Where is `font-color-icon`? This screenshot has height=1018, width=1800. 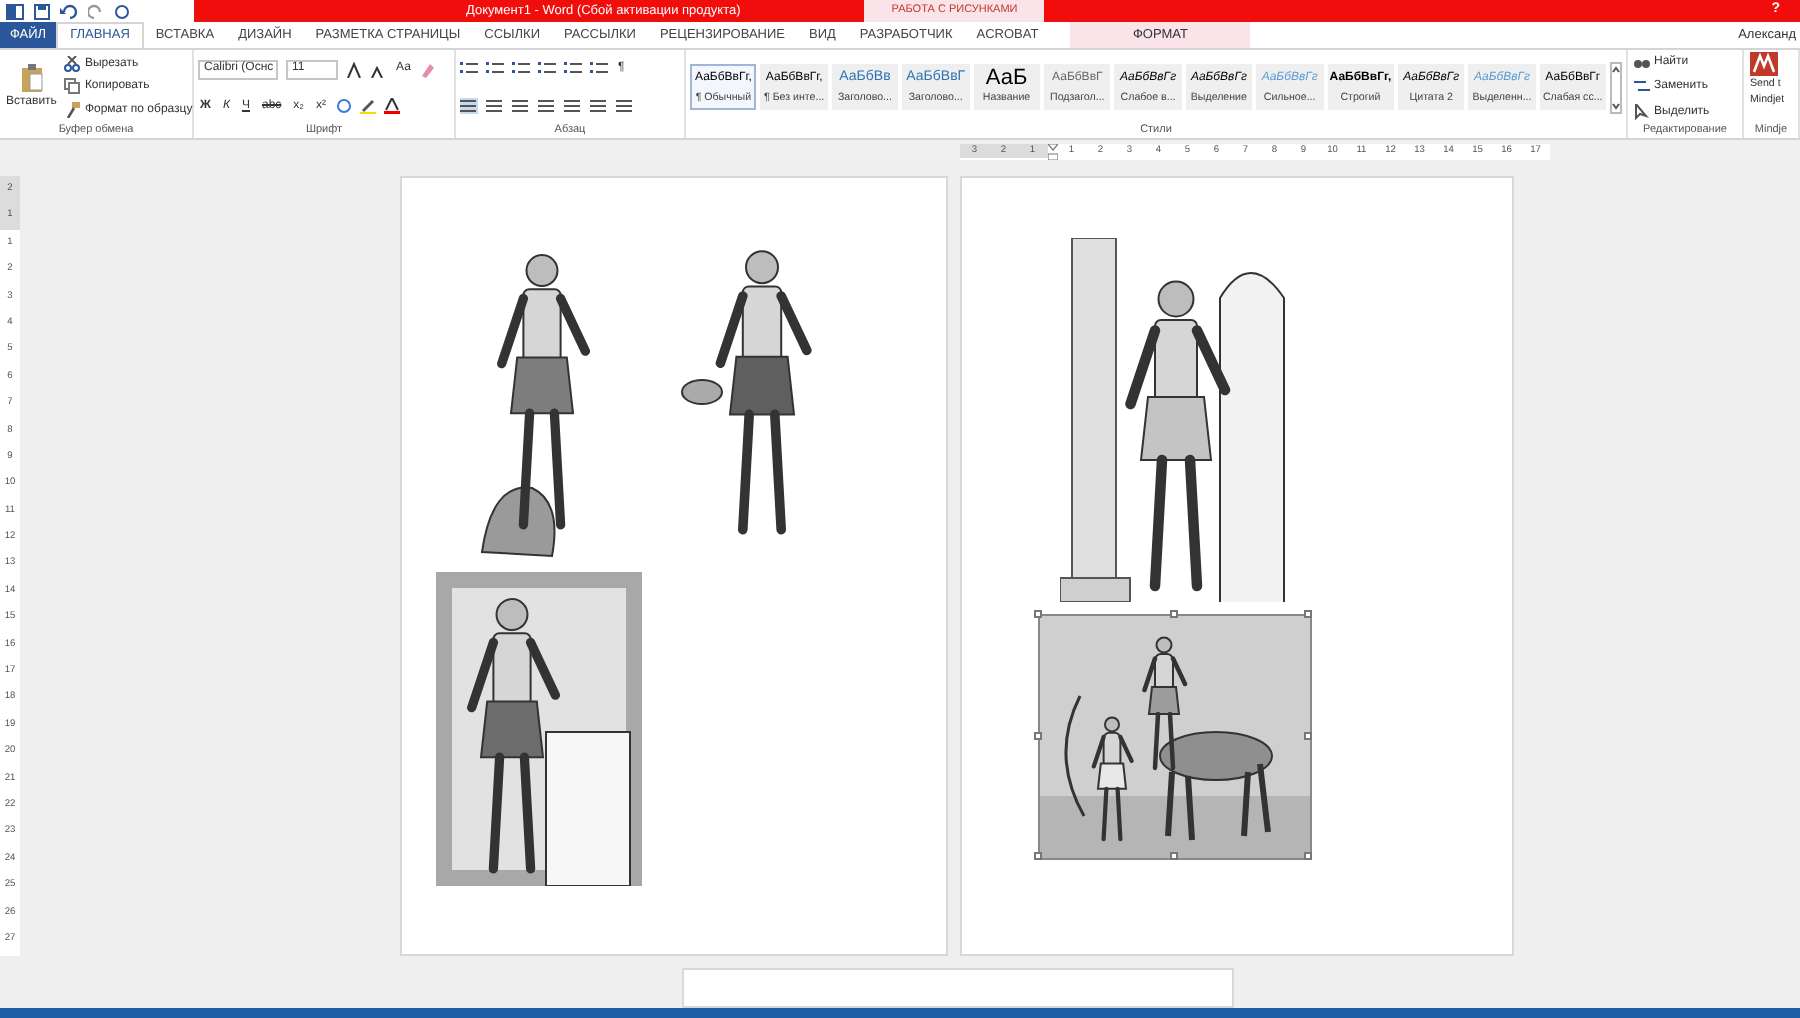 font-color-icon is located at coordinates (392, 106).